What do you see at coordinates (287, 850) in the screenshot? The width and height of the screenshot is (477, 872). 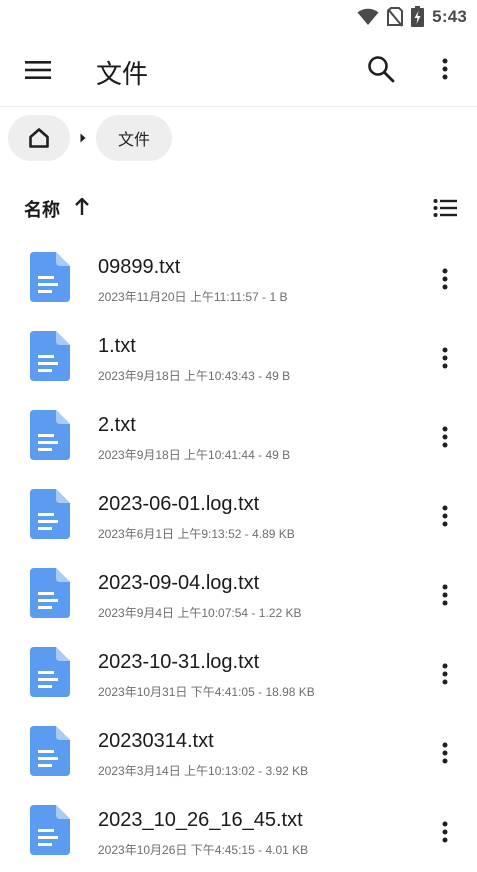 I see `file-size: 4.01 KB` at bounding box center [287, 850].